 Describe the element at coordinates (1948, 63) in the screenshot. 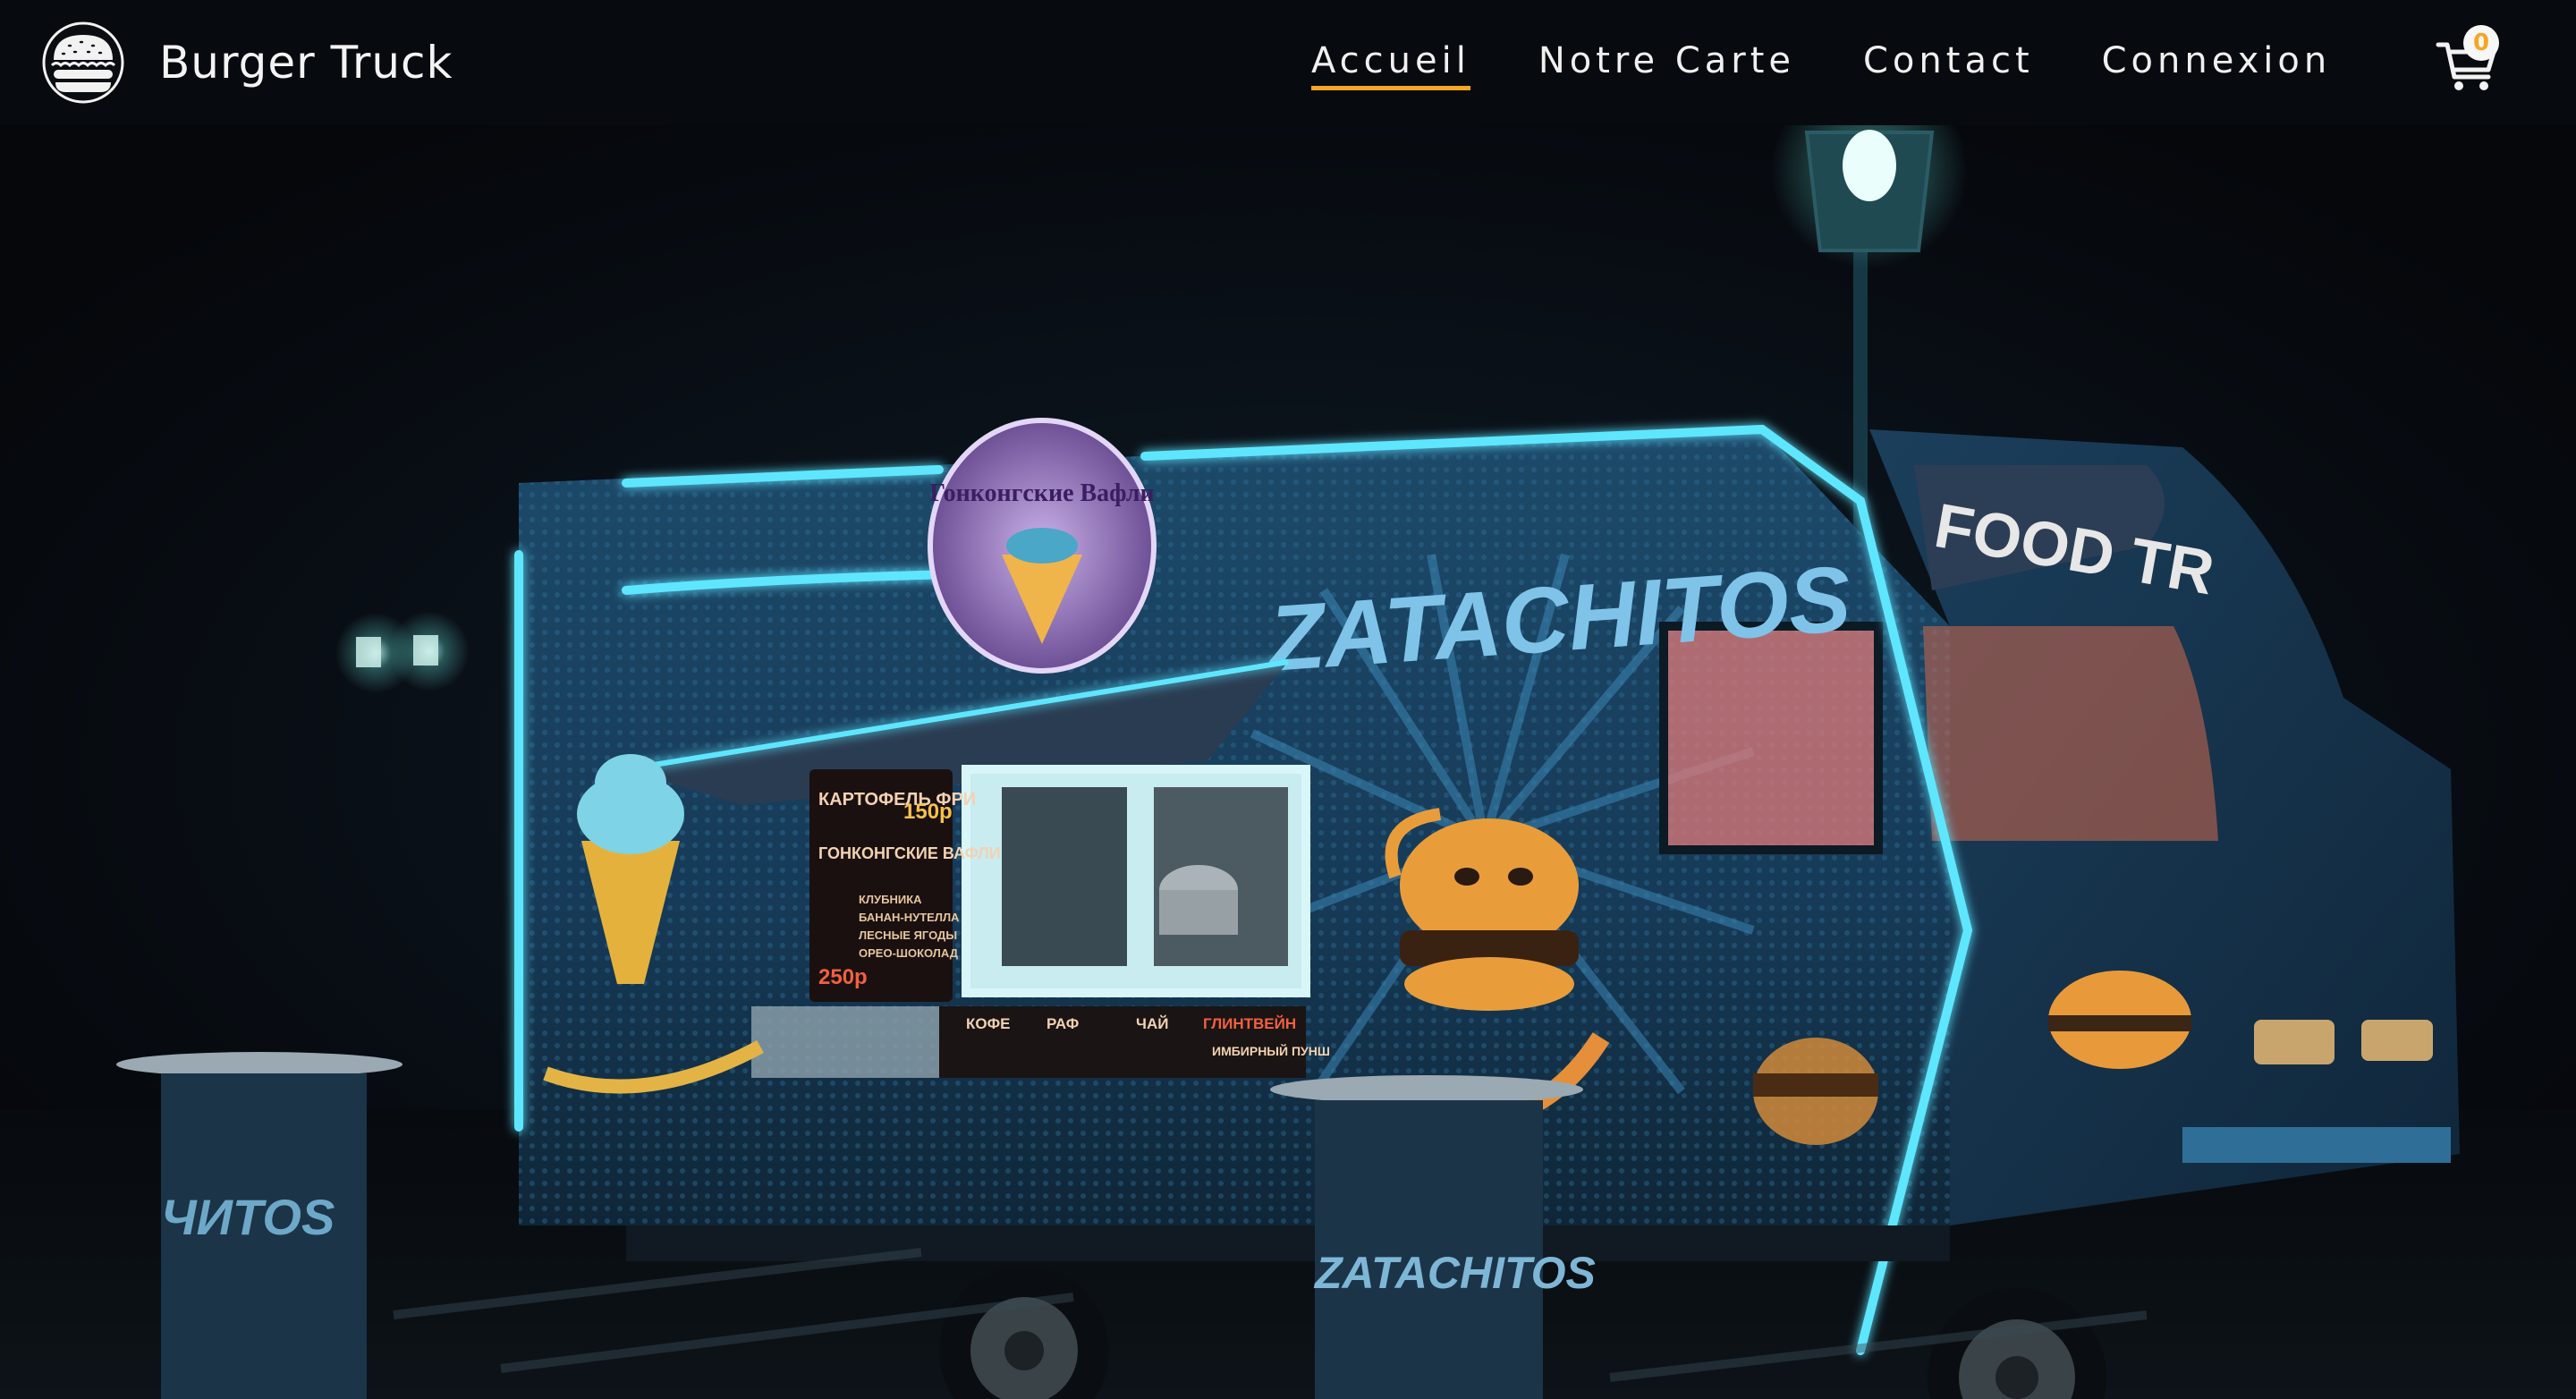

I see `nav-link-contact: Contact` at that location.